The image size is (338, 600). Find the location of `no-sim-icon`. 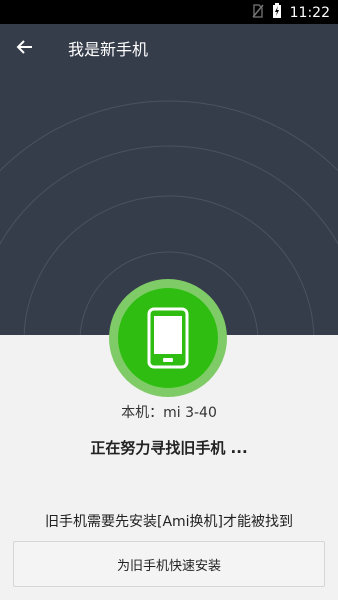

no-sim-icon is located at coordinates (258, 13).